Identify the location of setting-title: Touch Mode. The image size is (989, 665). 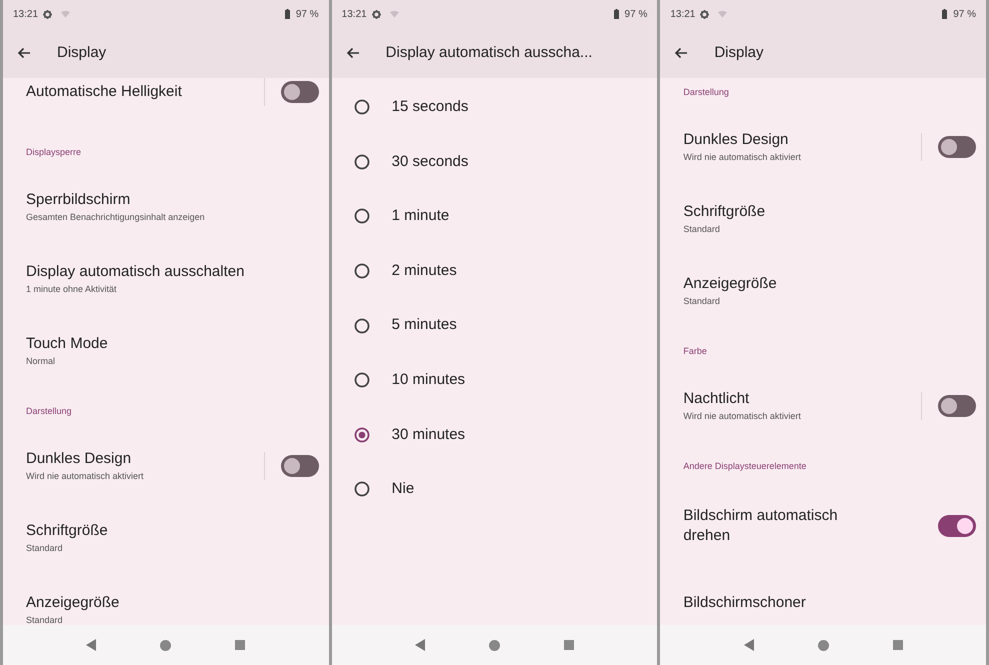
(172, 344).